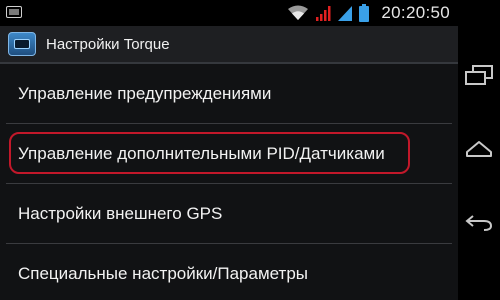 This screenshot has height=300, width=500. I want to click on list-item-label: Настройки внешнего GPS, so click(120, 213).